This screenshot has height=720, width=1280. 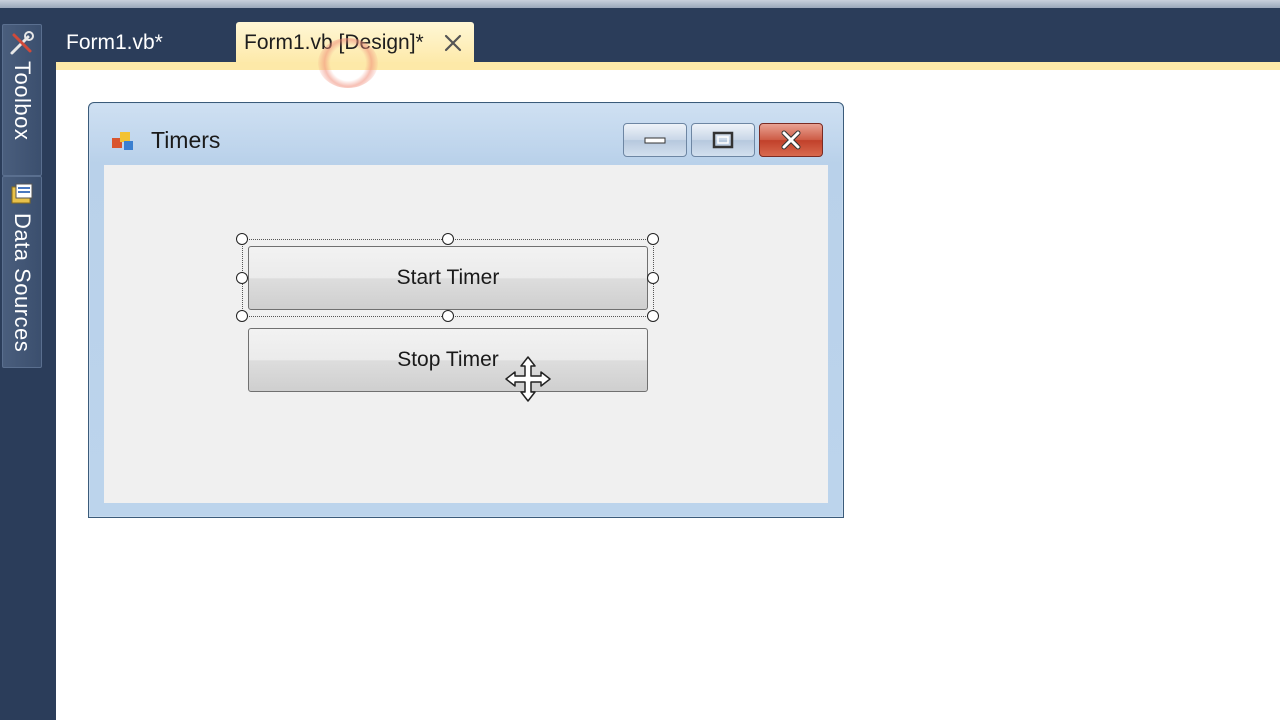 I want to click on tab-form1-code: Form1.vb*, so click(x=114, y=43).